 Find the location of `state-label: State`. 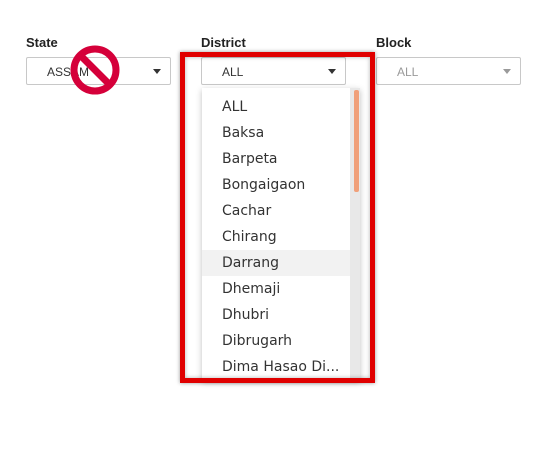

state-label: State is located at coordinates (42, 42).